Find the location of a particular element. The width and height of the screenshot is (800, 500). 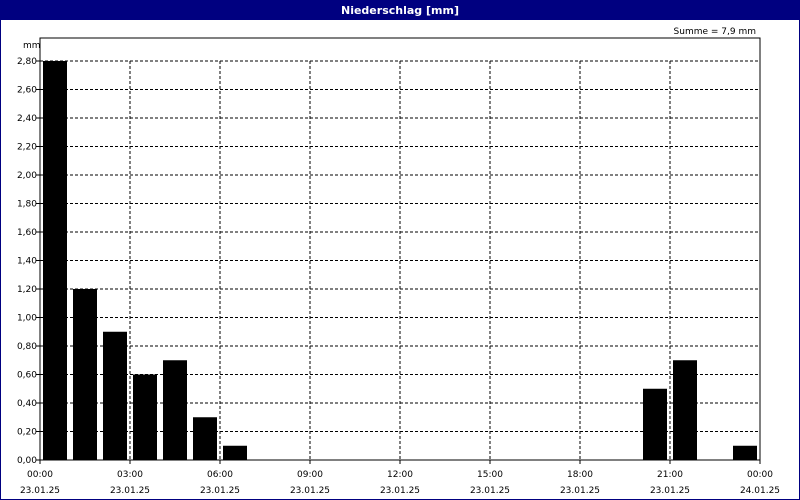

y-tick-label: 1,40 is located at coordinates (27, 262).